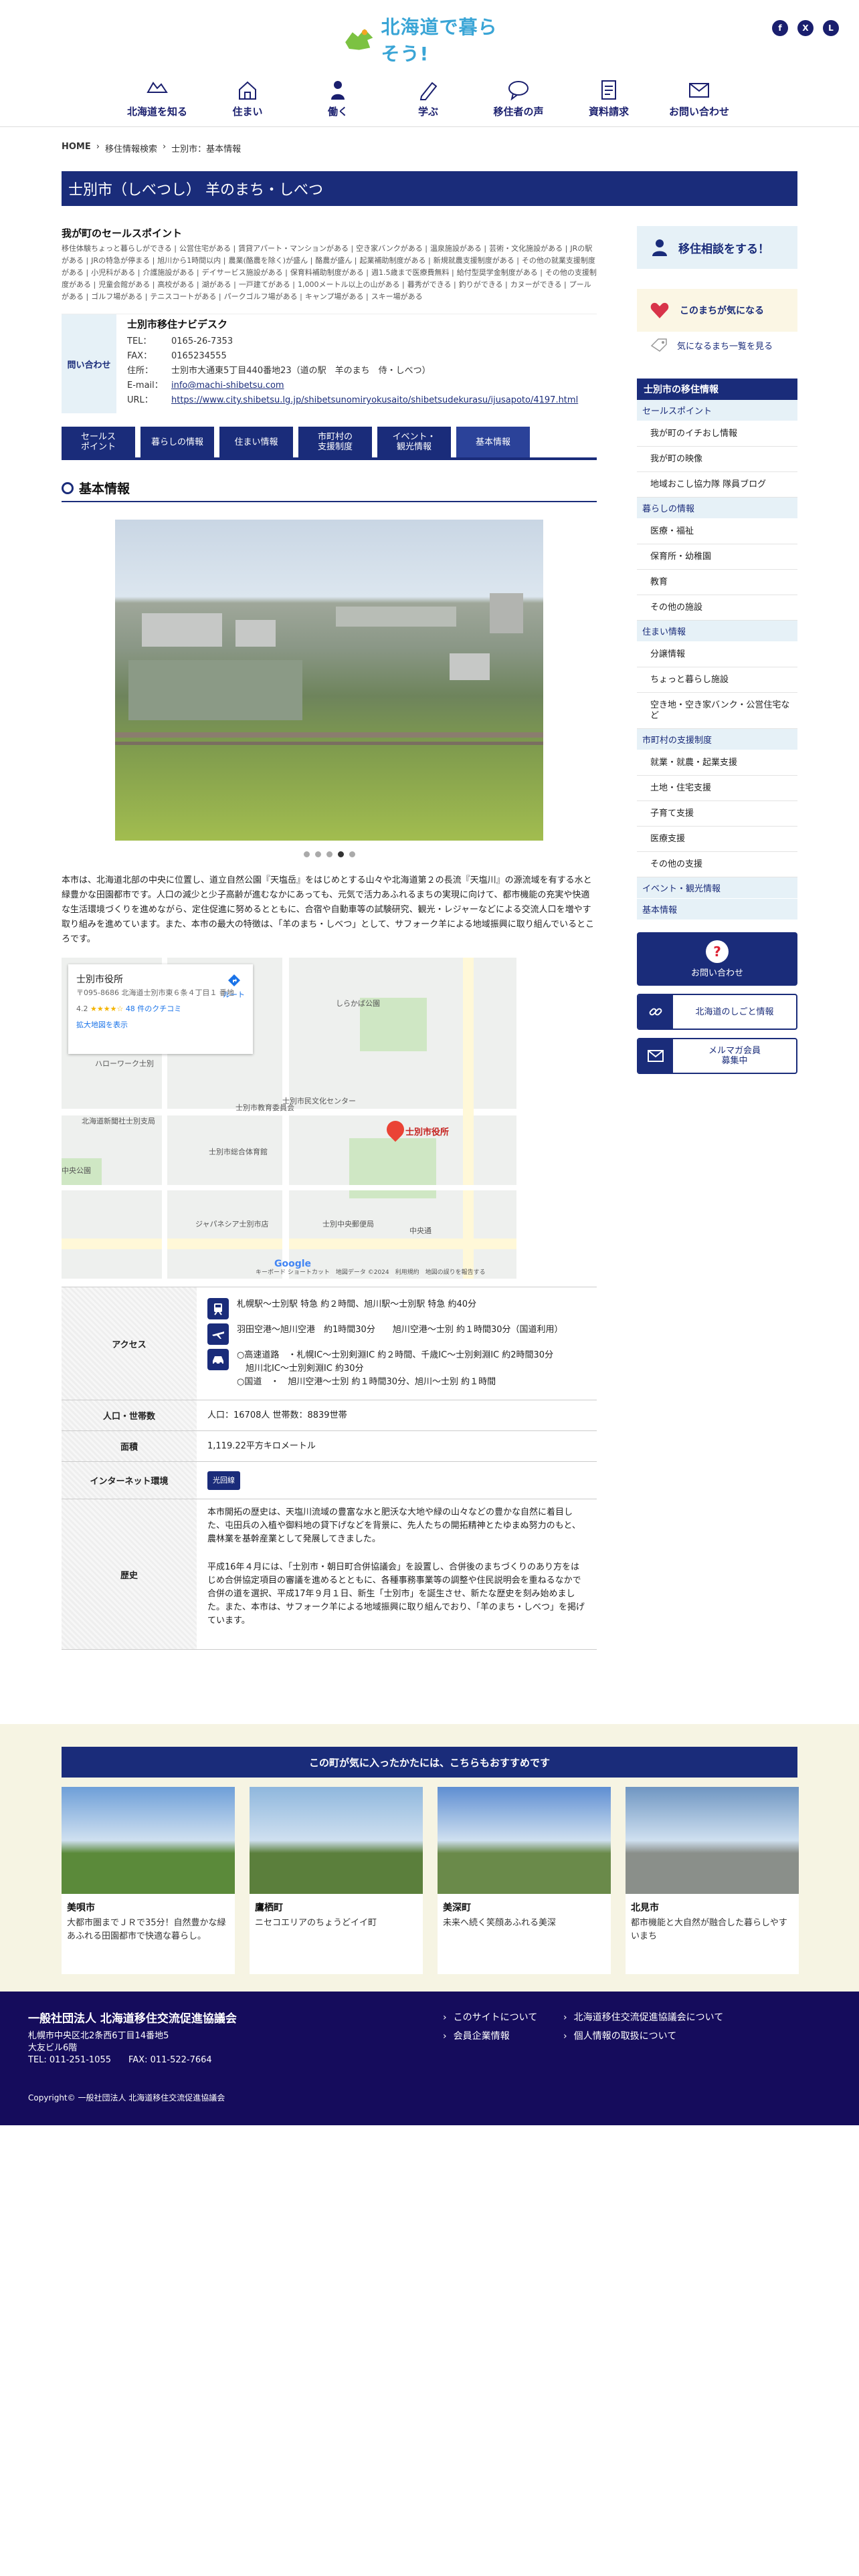  I want to click on recommend-card: 鷹栖町 ニセコエリアのちょうどイイ町, so click(337, 1881).